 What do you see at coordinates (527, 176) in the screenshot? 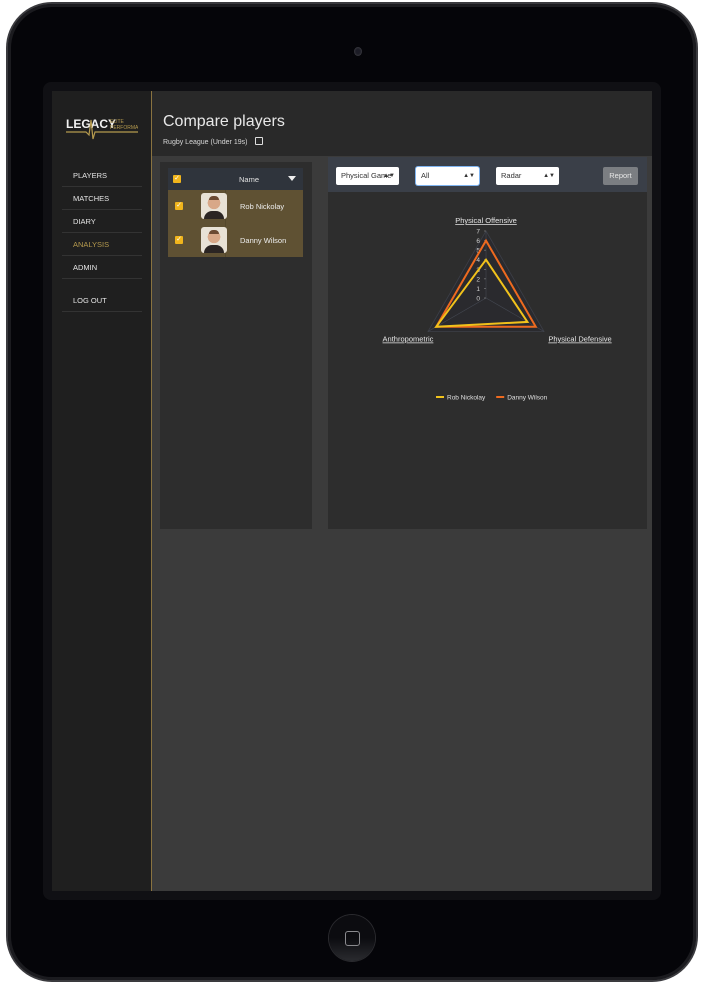
I see `chart-type-select: Radar ▲▼` at bounding box center [527, 176].